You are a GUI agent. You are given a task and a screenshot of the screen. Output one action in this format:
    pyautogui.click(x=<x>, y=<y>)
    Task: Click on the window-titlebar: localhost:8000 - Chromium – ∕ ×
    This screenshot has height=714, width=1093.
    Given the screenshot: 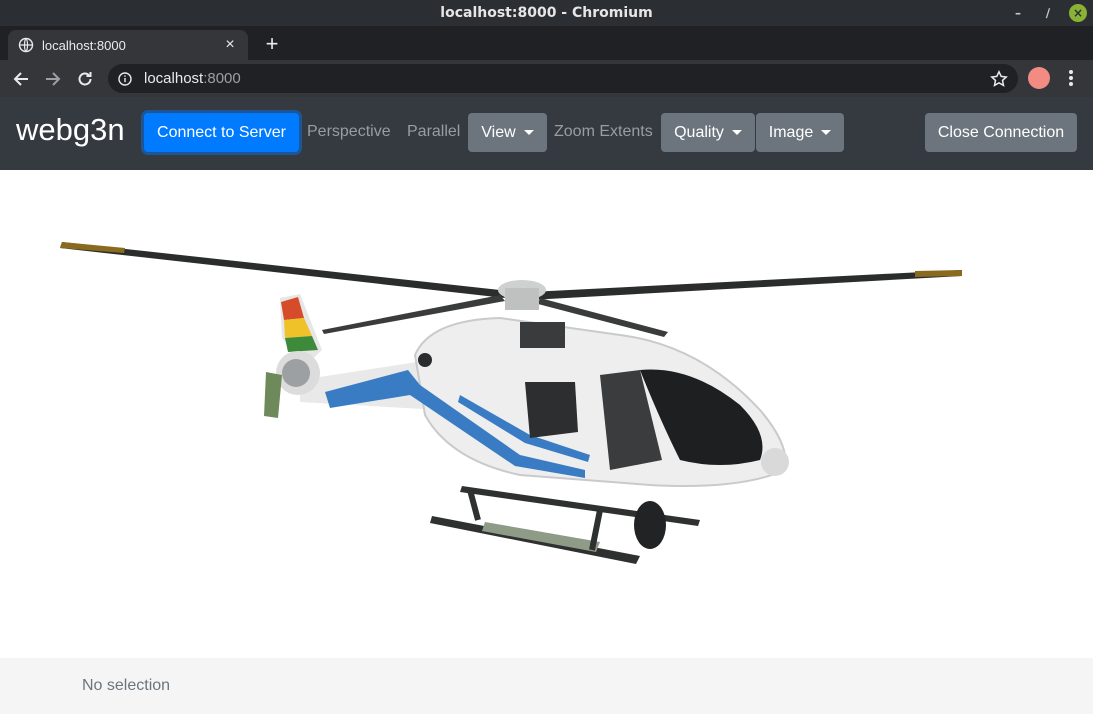 What is the action you would take?
    pyautogui.click(x=546, y=13)
    